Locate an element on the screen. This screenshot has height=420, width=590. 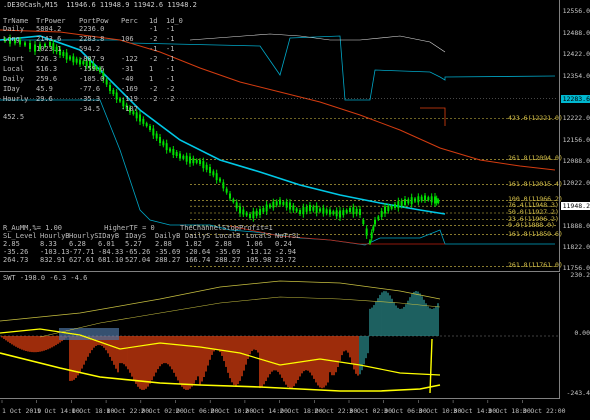
params-header: HourlyS is located at coordinates (84, 236).